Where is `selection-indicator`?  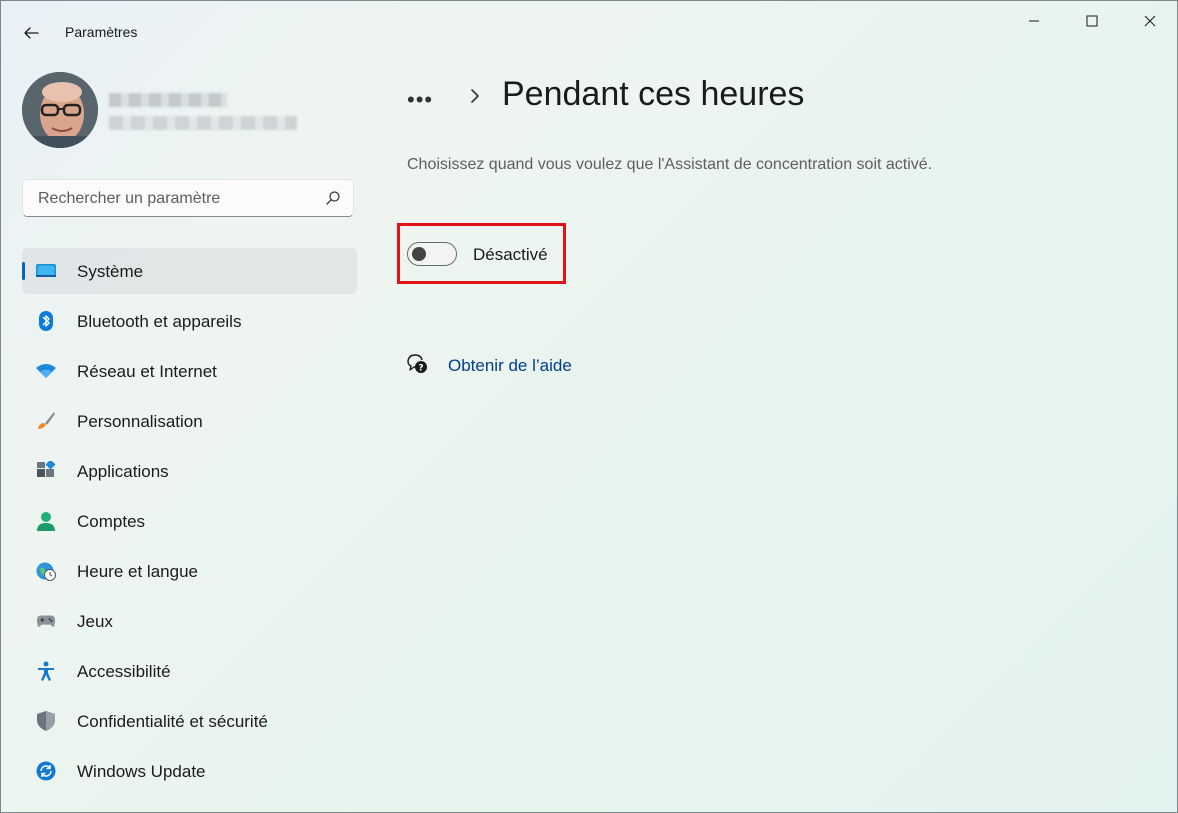
selection-indicator is located at coordinates (23, 271).